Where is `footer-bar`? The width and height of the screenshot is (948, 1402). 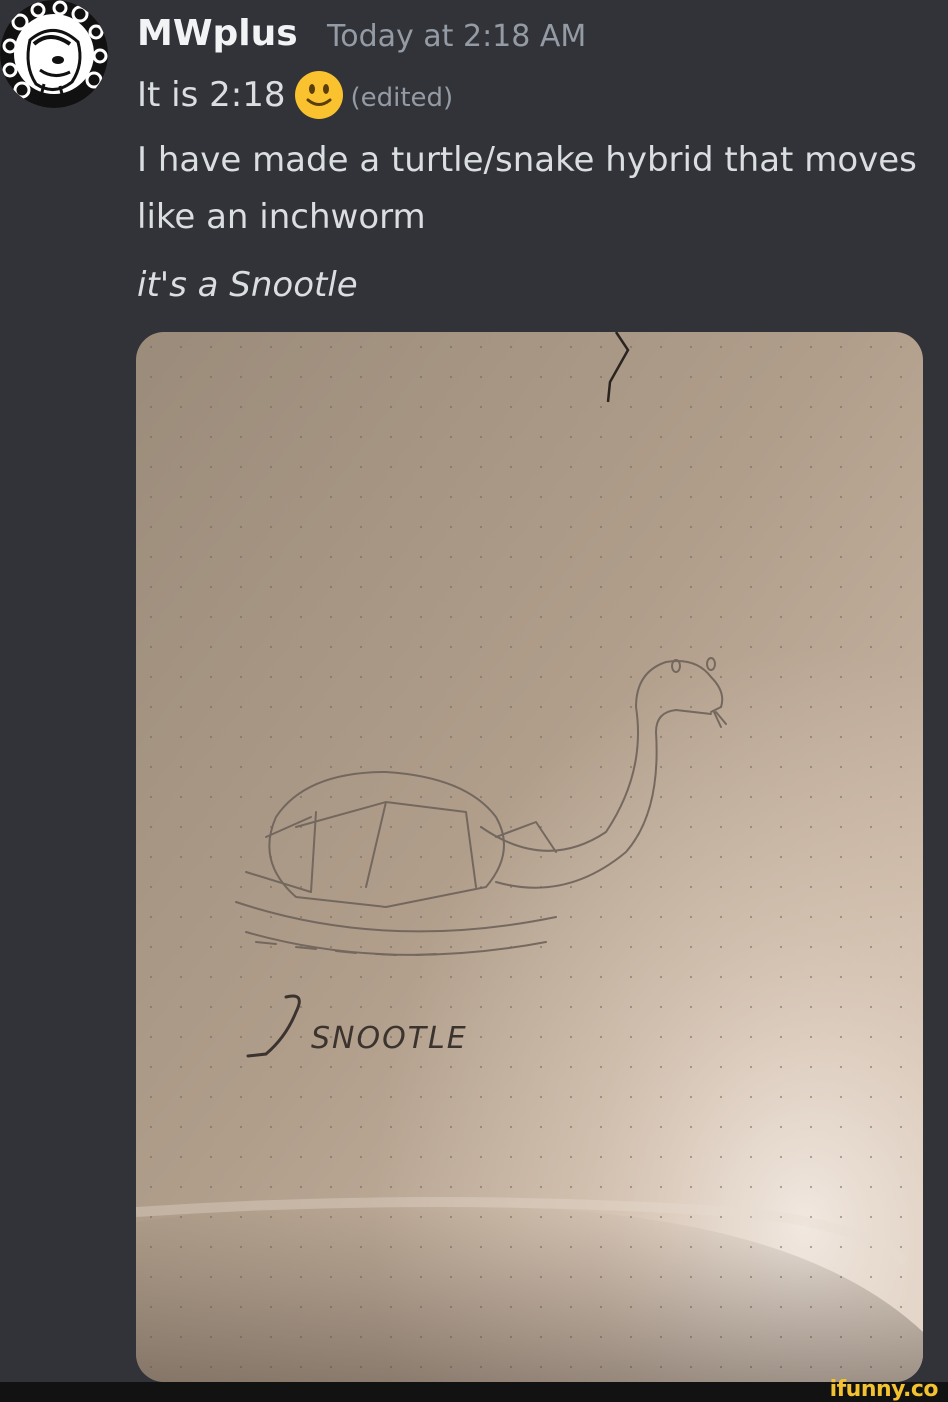
footer-bar is located at coordinates (474, 1392).